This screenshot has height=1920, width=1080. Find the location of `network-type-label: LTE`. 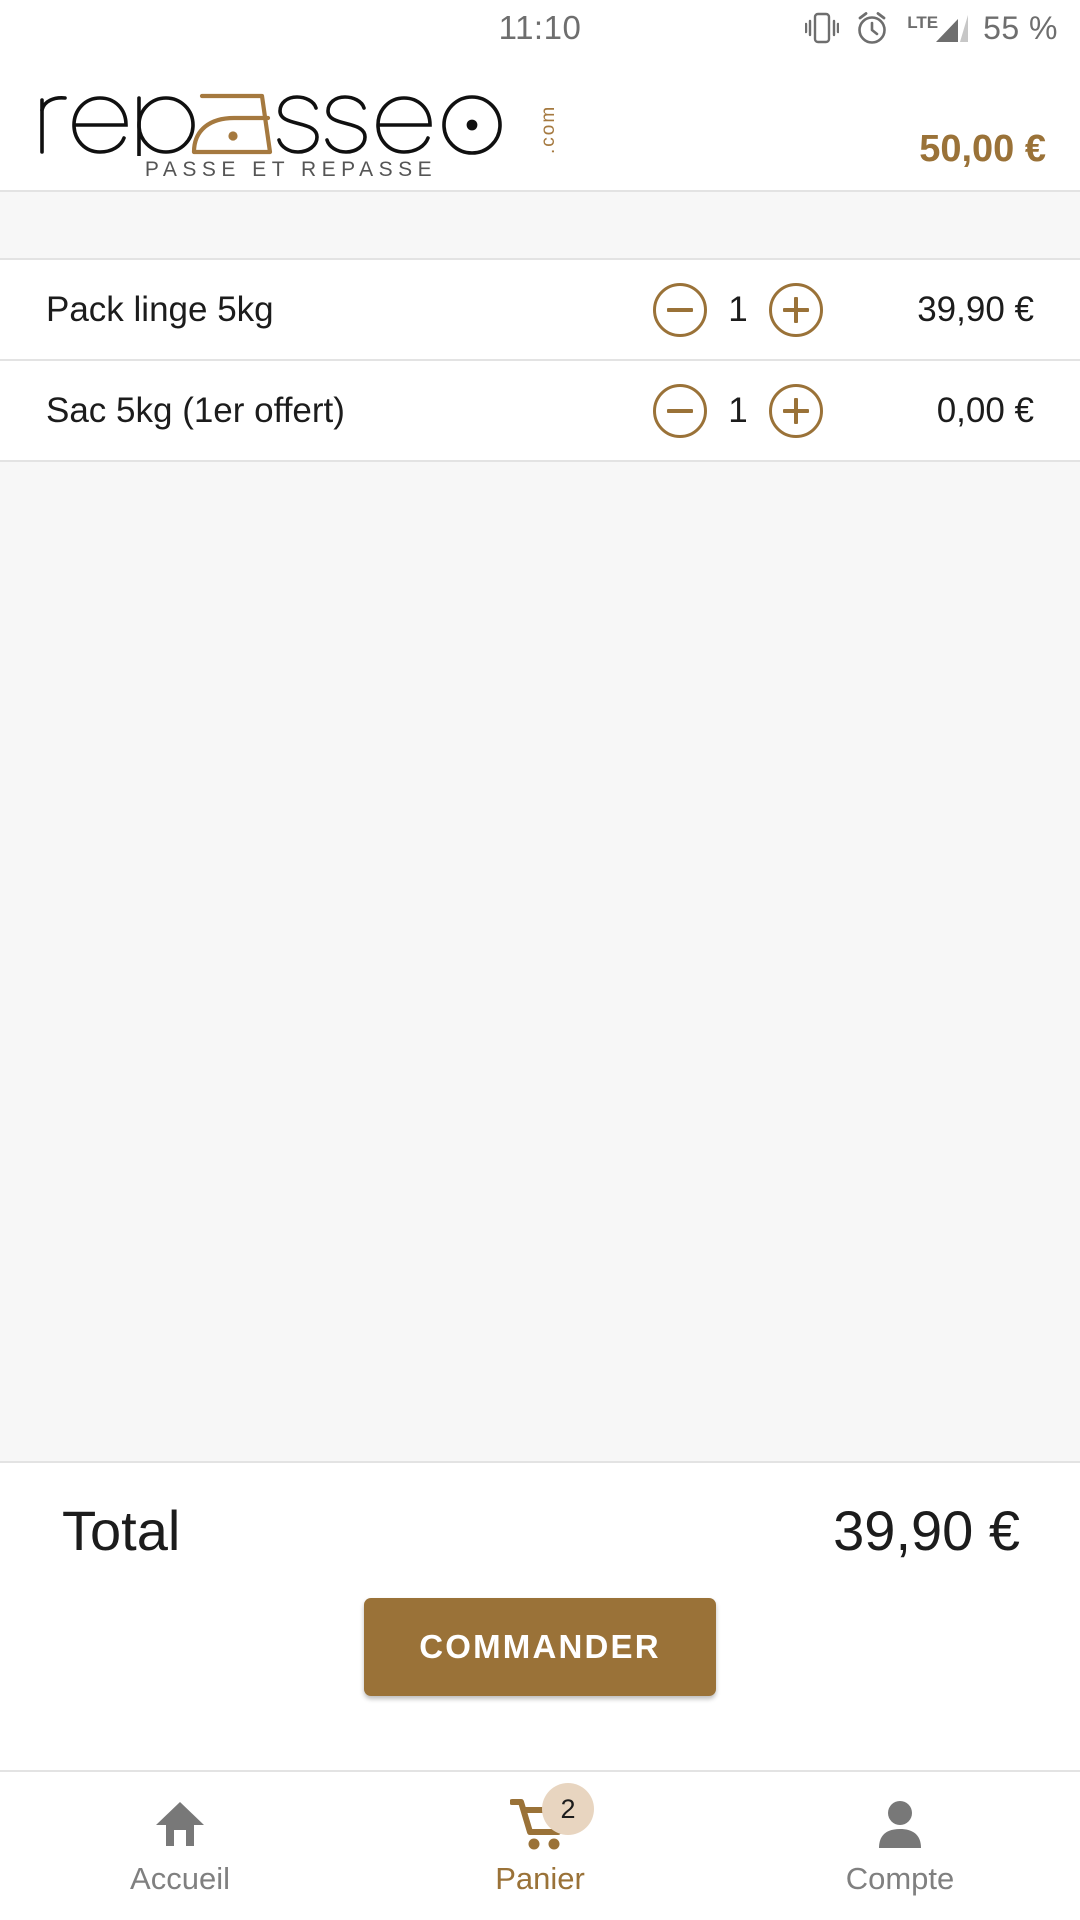

network-type-label: LTE is located at coordinates (923, 22).